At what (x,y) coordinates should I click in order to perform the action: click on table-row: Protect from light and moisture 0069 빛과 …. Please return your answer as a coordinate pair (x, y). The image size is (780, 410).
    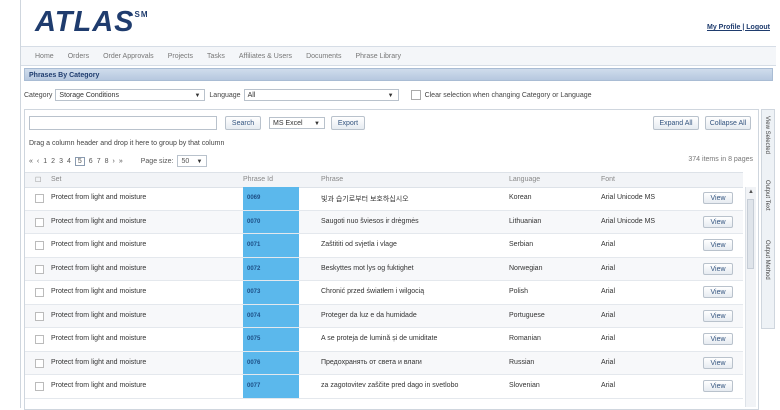
    Looking at the image, I should click on (384, 199).